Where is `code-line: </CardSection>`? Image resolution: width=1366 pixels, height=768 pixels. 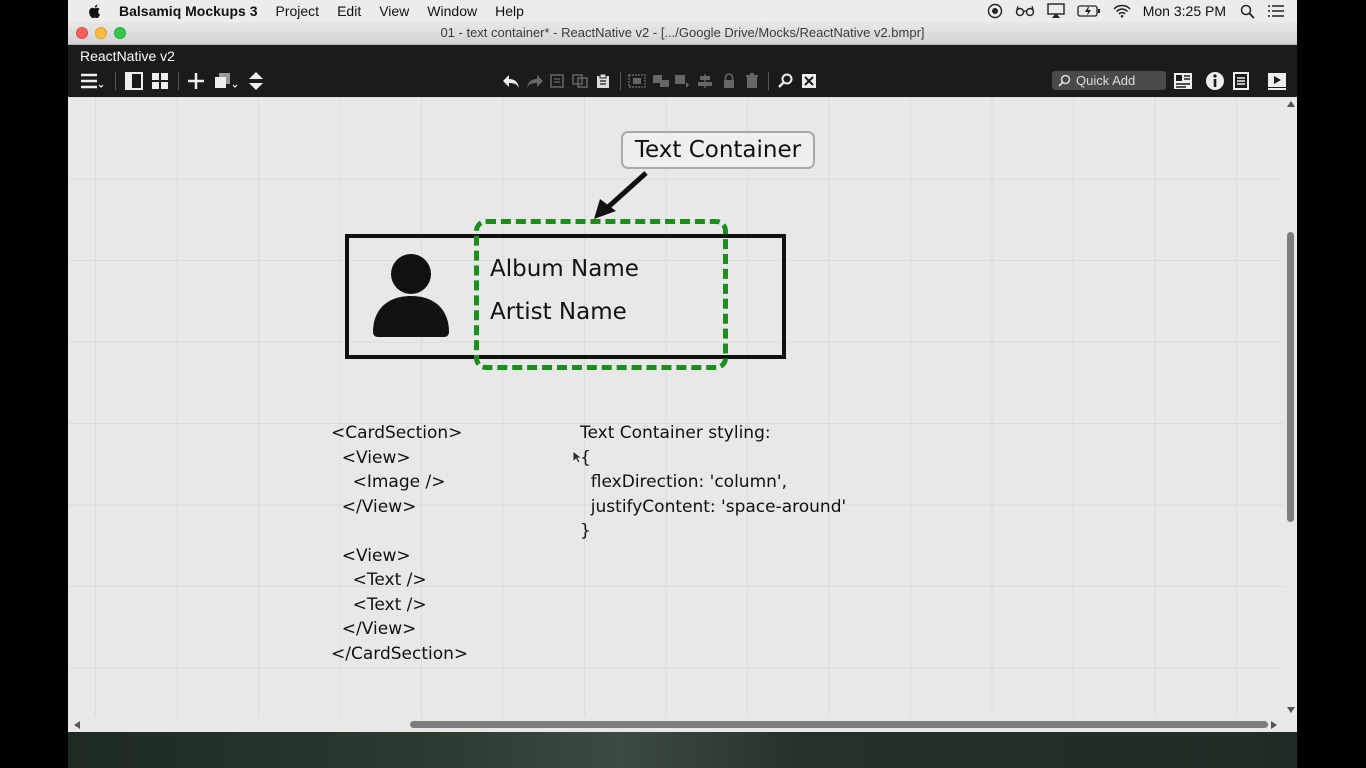 code-line: </CardSection> is located at coordinates (400, 654).